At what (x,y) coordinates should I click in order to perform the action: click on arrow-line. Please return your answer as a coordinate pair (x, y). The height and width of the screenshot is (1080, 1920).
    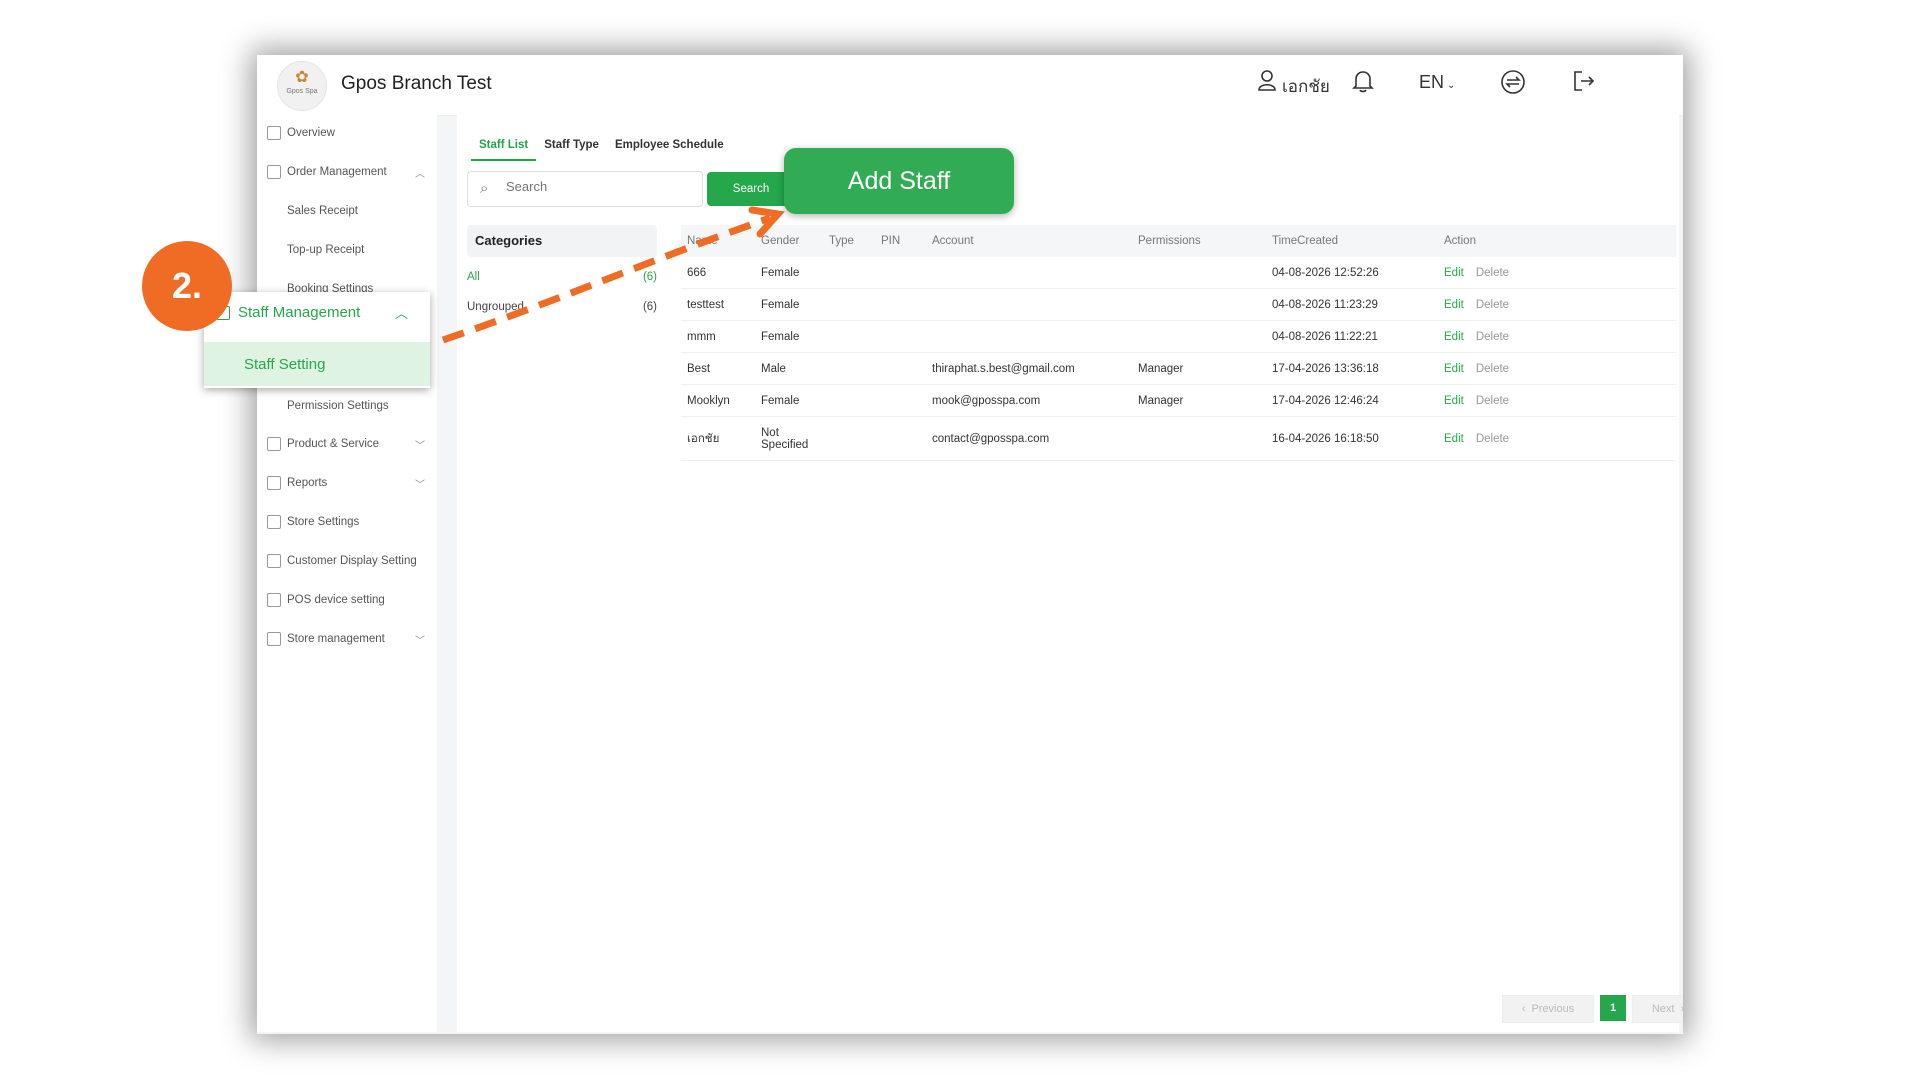
    Looking at the image, I should click on (606, 279).